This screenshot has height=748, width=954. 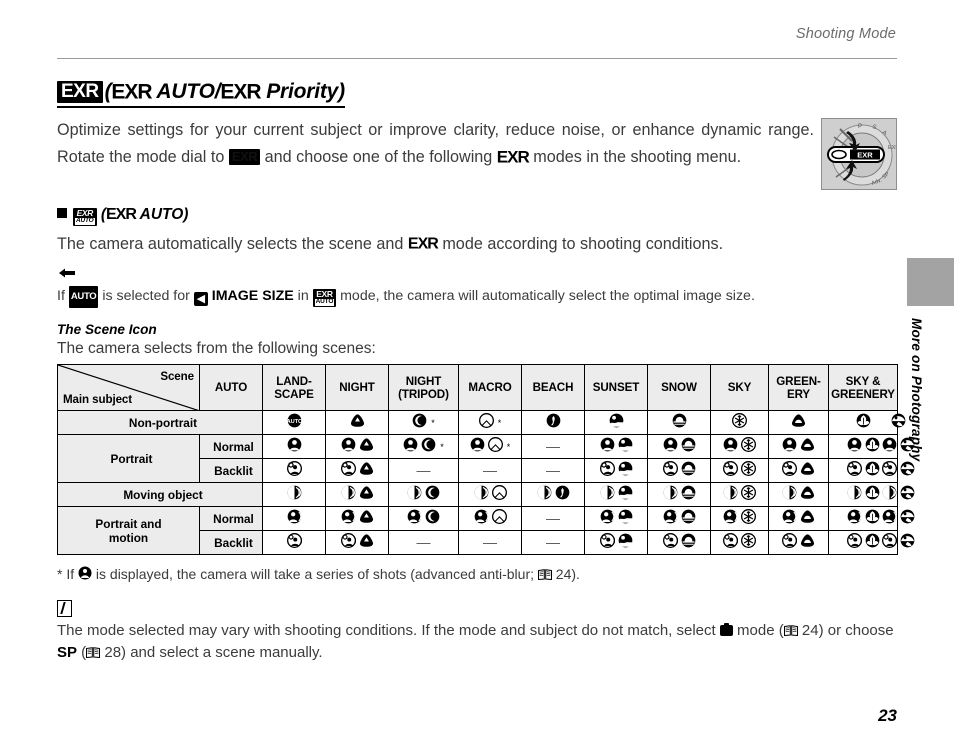 I want to click on sky-icon, so click(x=798, y=420).